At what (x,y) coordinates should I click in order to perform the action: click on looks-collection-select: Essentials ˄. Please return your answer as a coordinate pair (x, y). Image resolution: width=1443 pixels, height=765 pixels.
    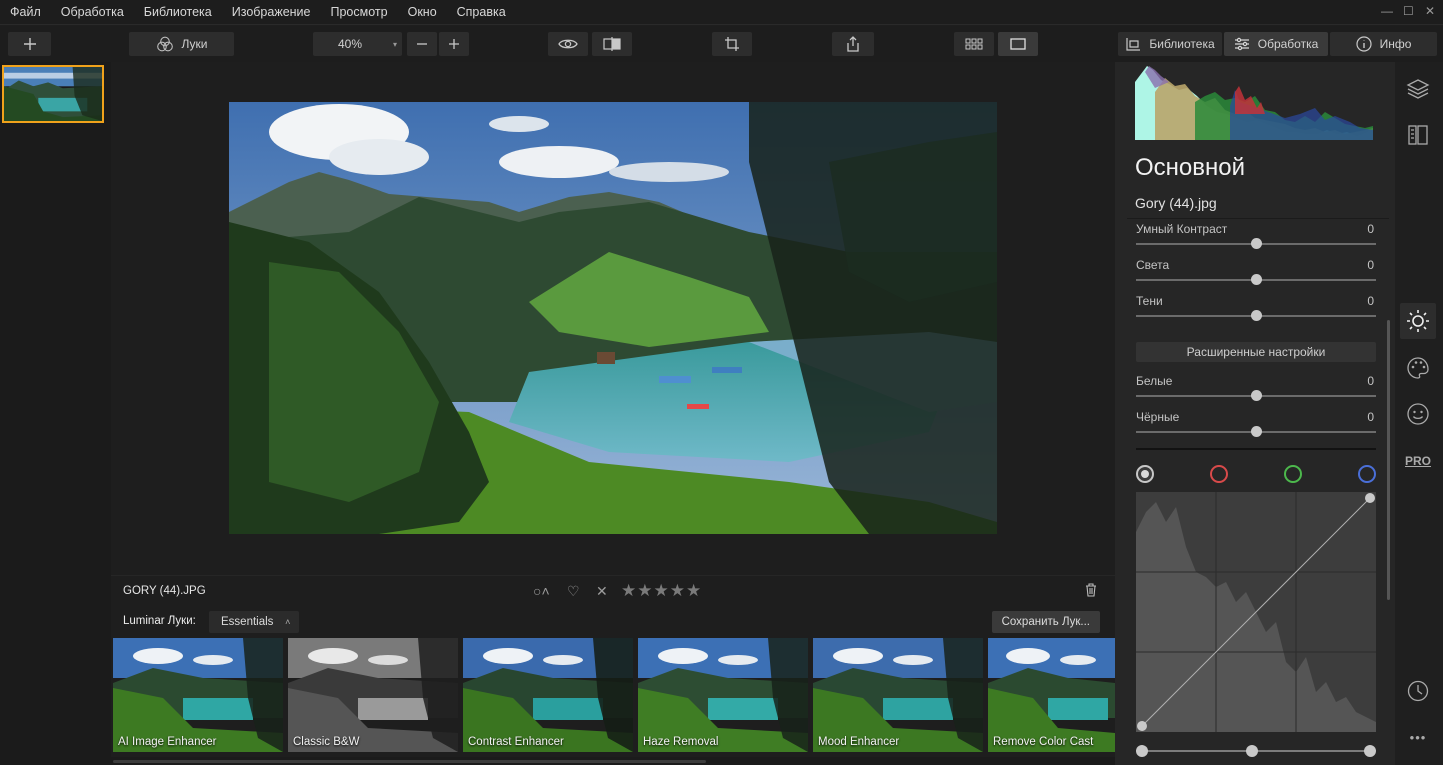
    Looking at the image, I should click on (254, 622).